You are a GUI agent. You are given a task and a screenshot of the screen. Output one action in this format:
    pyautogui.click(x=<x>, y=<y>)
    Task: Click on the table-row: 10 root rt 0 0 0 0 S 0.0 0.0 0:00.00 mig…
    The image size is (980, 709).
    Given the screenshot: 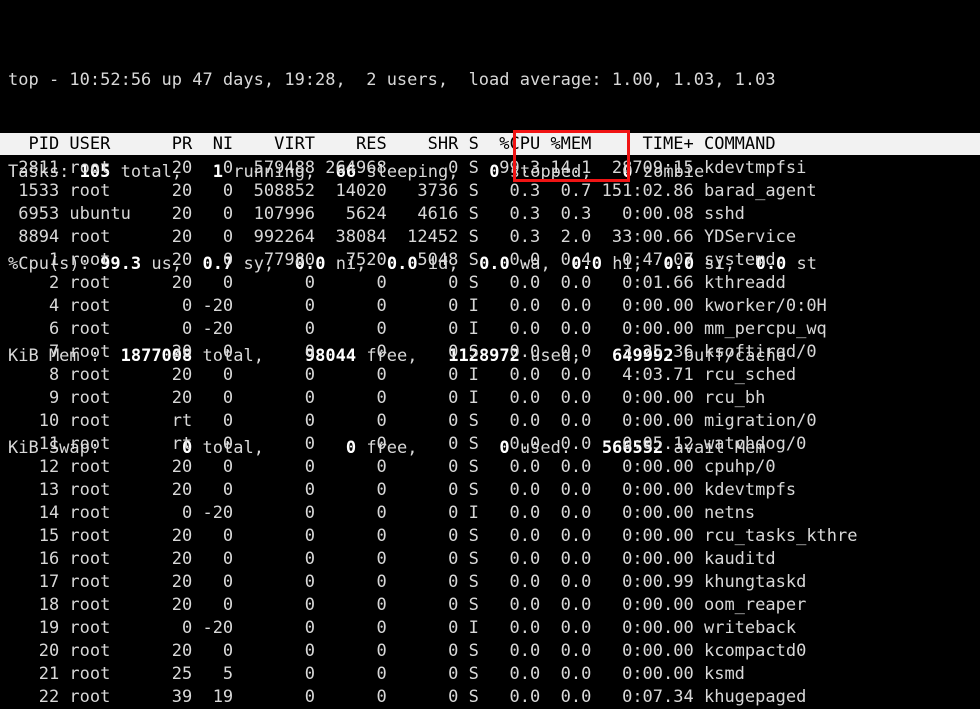 What is the action you would take?
    pyautogui.click(x=494, y=421)
    